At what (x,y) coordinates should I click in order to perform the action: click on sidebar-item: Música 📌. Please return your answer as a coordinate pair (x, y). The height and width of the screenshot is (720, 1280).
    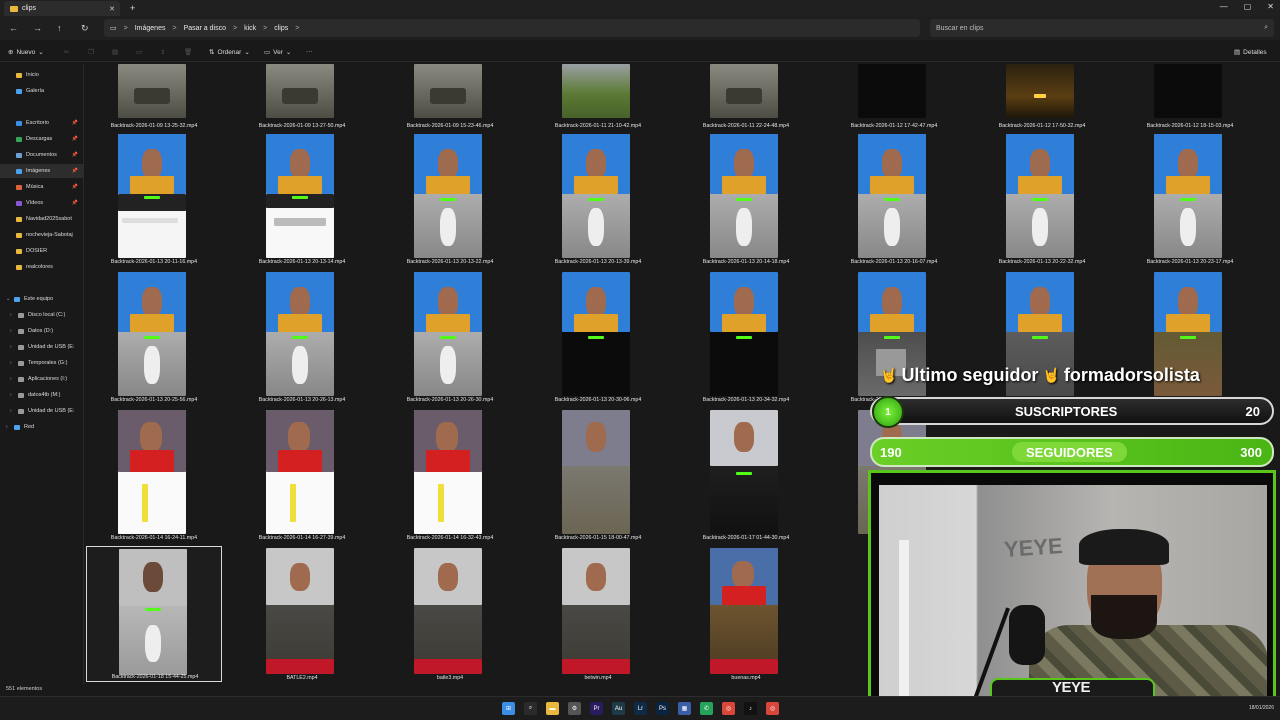
    Looking at the image, I should click on (42, 187).